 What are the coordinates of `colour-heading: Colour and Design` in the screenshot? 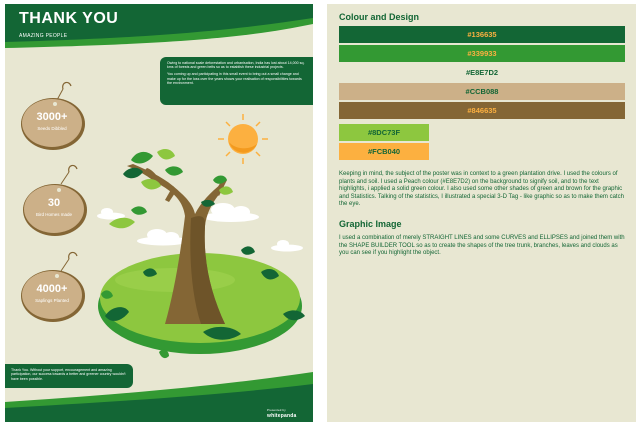 It's located at (379, 17).